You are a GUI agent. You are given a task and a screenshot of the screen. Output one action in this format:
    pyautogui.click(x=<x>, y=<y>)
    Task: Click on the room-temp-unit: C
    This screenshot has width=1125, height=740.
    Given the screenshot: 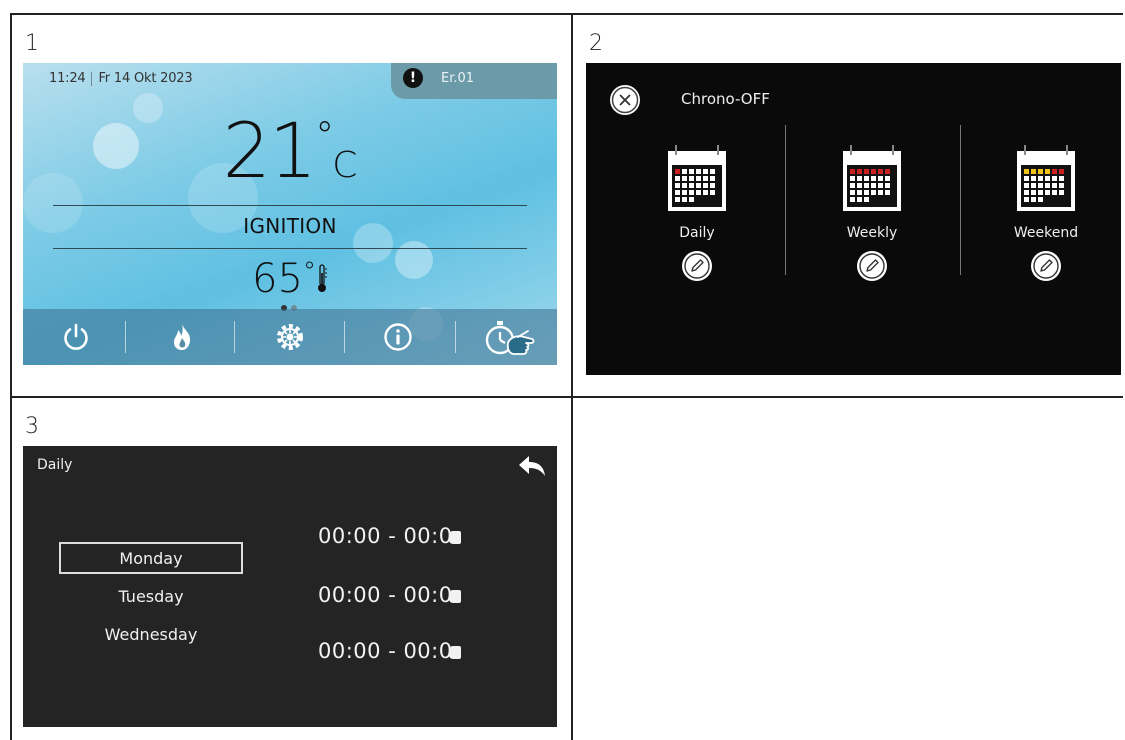 What is the action you would take?
    pyautogui.click(x=345, y=165)
    